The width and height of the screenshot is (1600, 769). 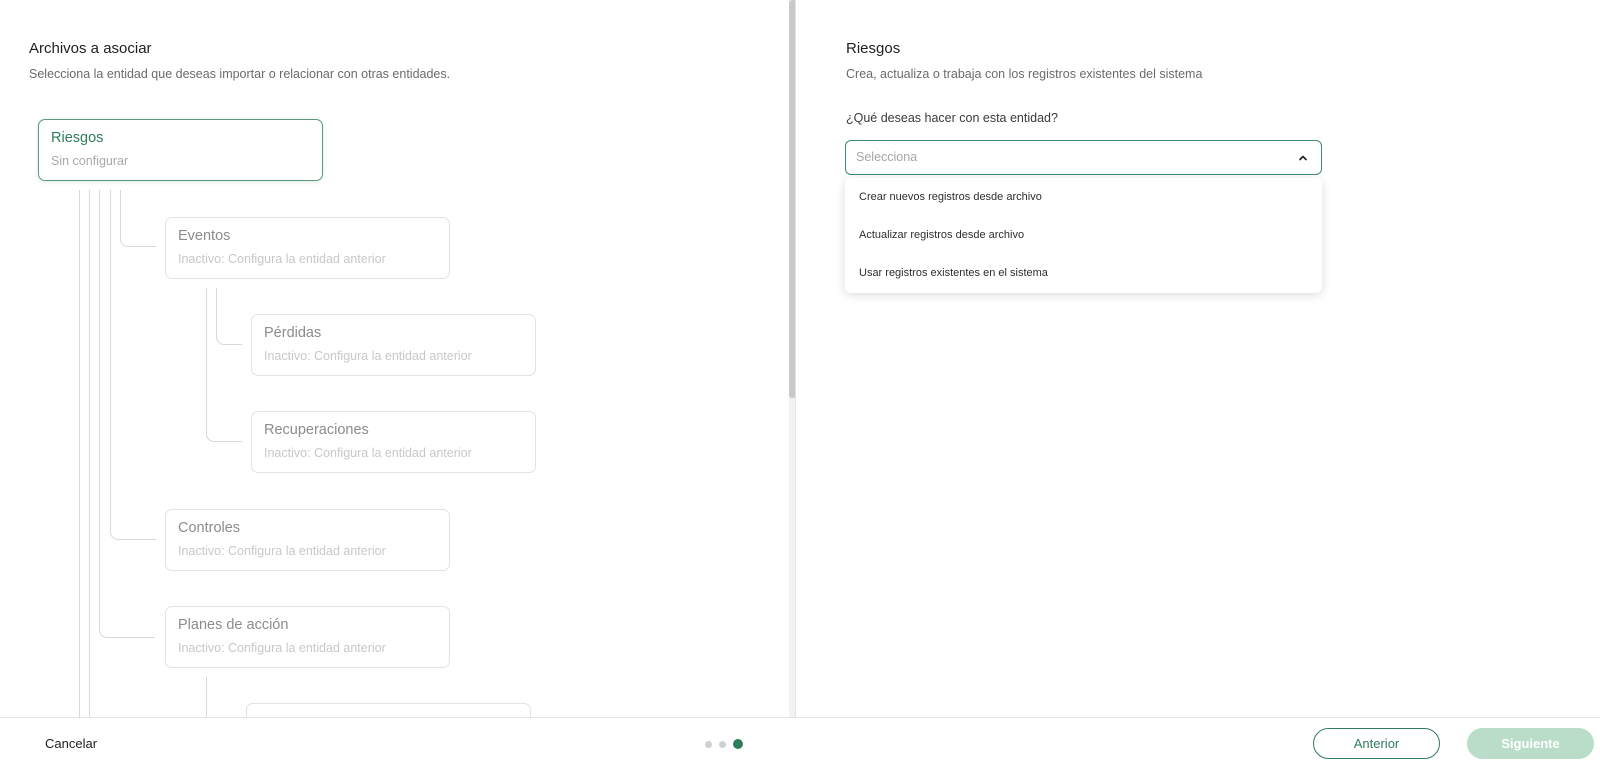 What do you see at coordinates (738, 744) in the screenshot?
I see `step-dot-current` at bounding box center [738, 744].